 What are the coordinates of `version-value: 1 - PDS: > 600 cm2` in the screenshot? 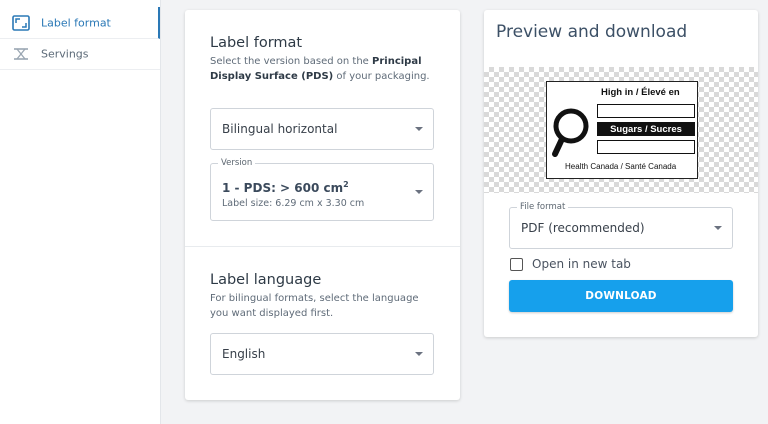 It's located at (285, 187).